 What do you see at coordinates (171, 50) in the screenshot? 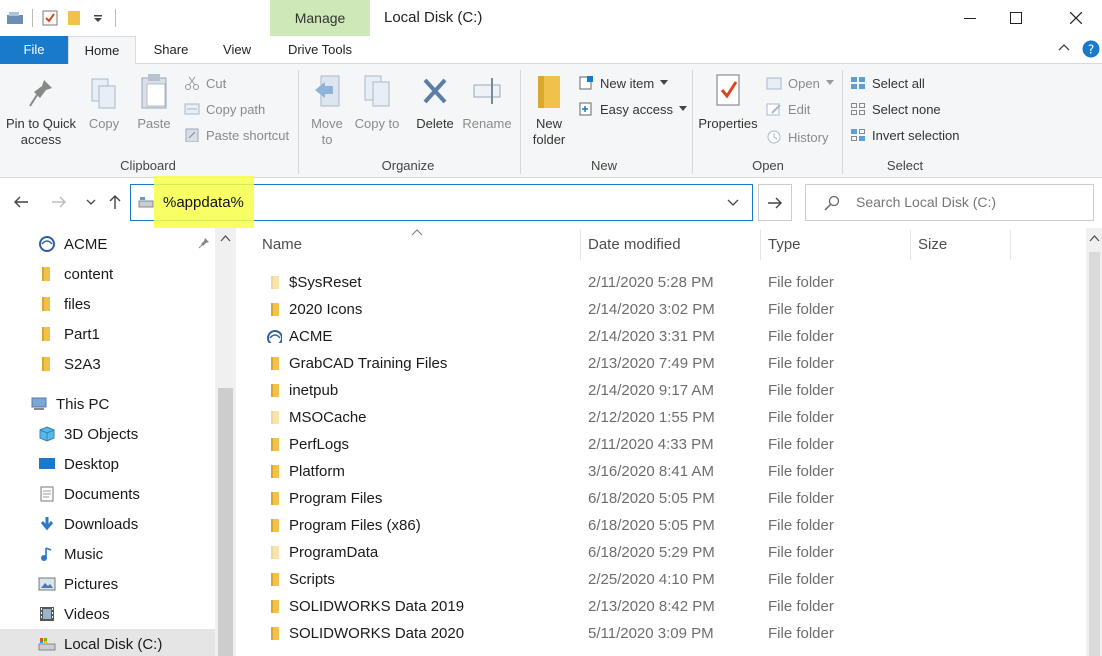
I see `tab-share: Share` at bounding box center [171, 50].